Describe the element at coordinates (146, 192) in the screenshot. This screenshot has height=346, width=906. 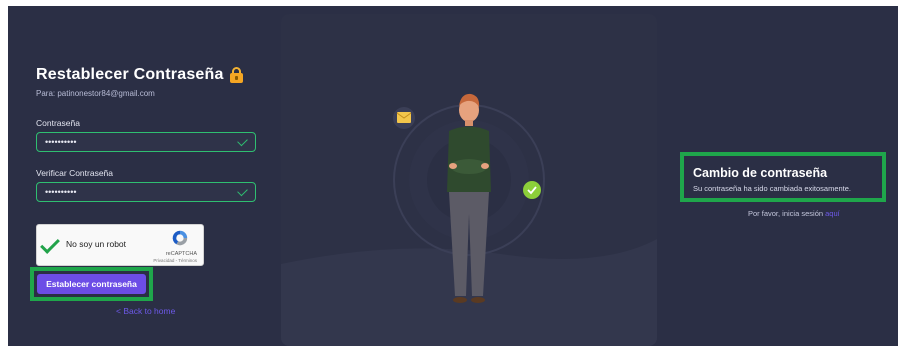
I see `confirm-password-field: ••••••••••` at that location.